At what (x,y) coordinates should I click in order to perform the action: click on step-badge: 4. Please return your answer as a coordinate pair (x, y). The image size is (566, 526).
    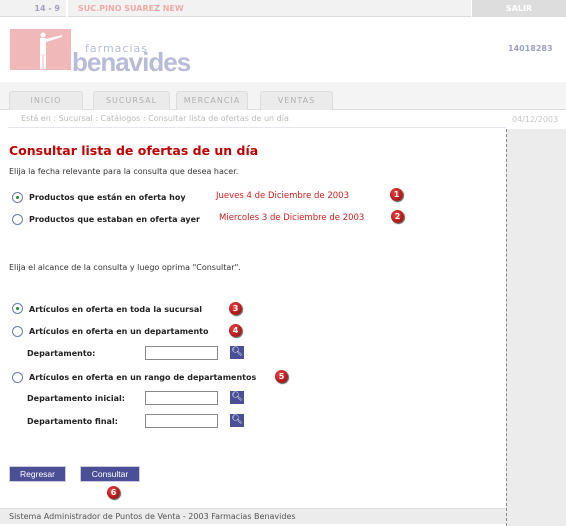
    Looking at the image, I should click on (235, 330).